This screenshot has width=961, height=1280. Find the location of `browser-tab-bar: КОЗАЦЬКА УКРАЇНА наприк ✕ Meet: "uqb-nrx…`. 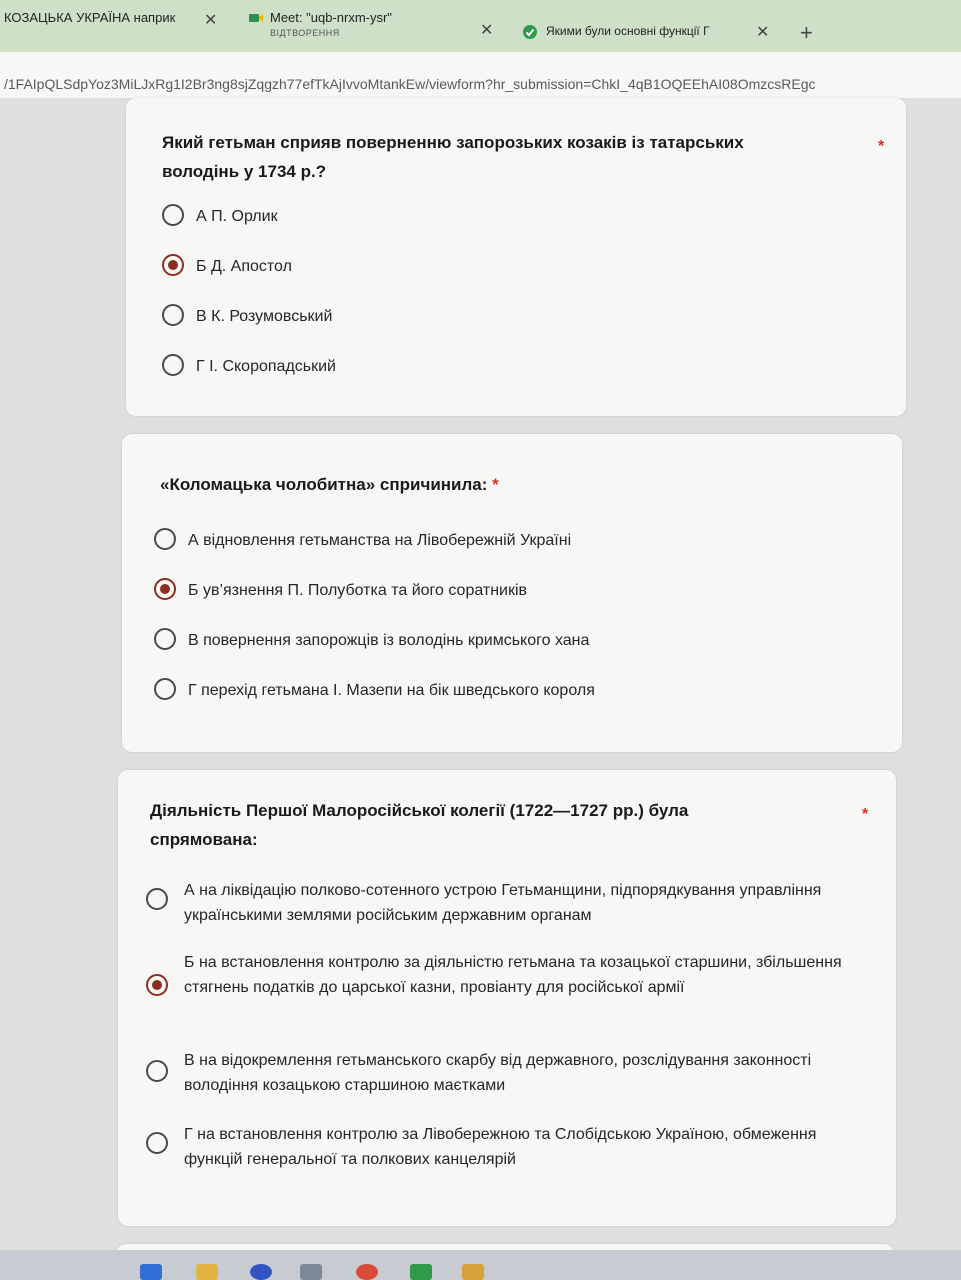

browser-tab-bar: КОЗАЦЬКА УКРАЇНА наприк ✕ Meet: "uqb-nrx… is located at coordinates (480, 26).